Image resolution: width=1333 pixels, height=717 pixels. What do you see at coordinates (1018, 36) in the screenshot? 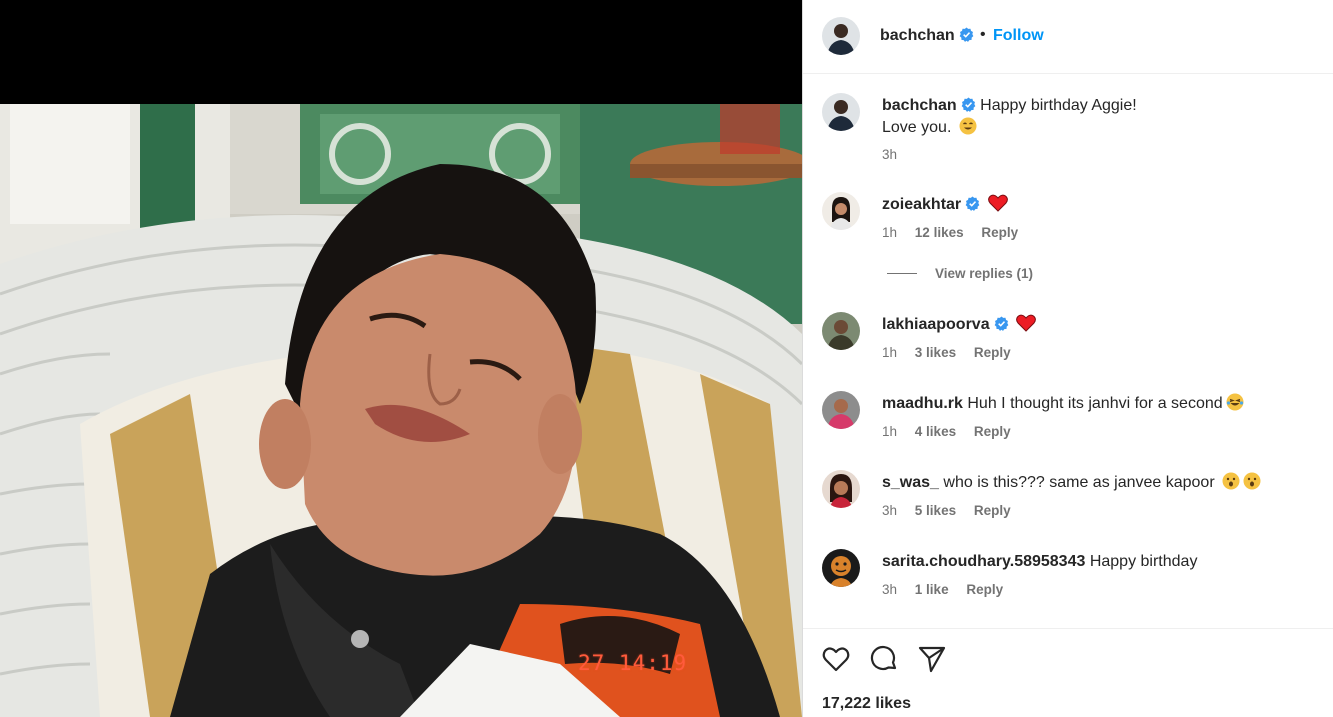
I see `follow-button: Follow` at bounding box center [1018, 36].